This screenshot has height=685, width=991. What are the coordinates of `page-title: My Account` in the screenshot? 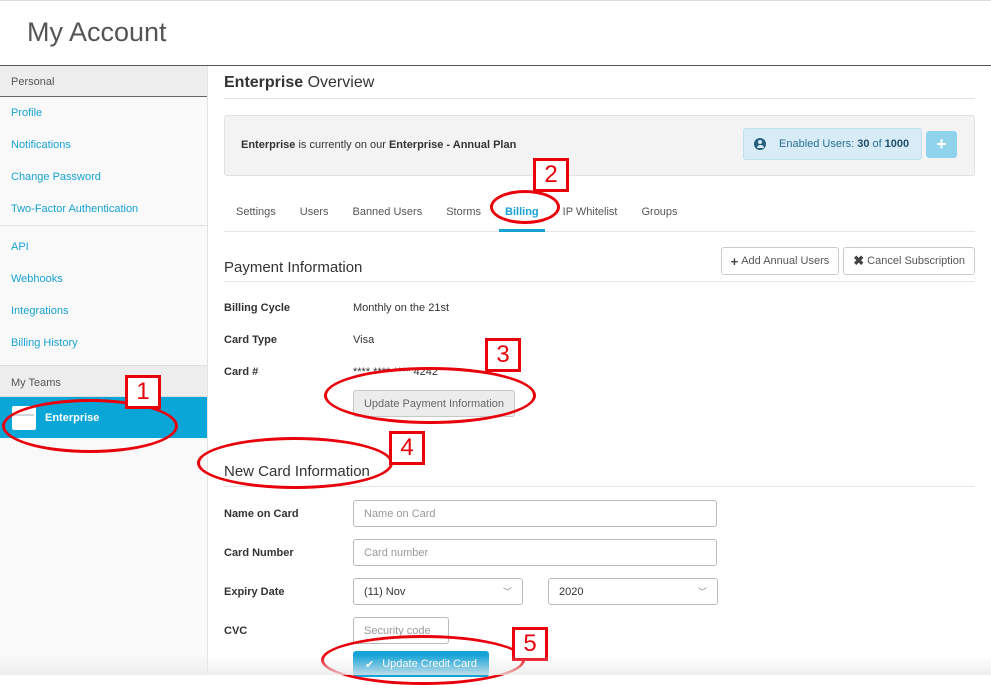 It's located at (97, 32).